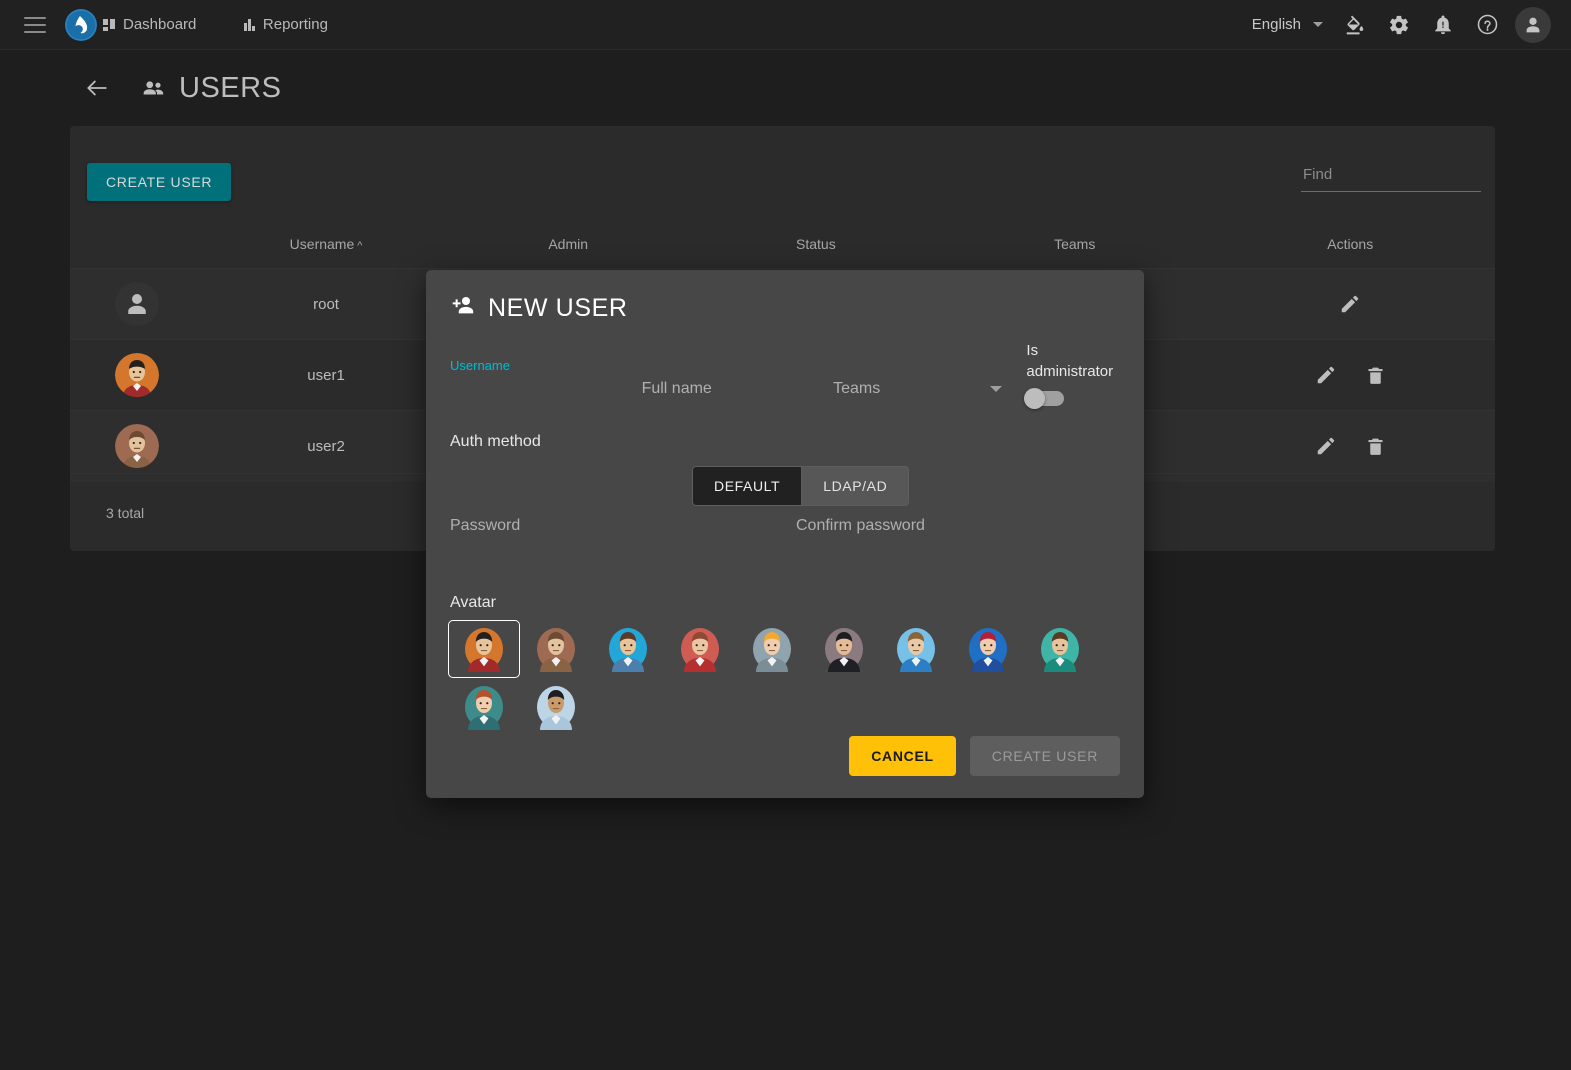 This screenshot has height=1070, width=1571. I want to click on fullname-field-wrapper, so click(725, 392).